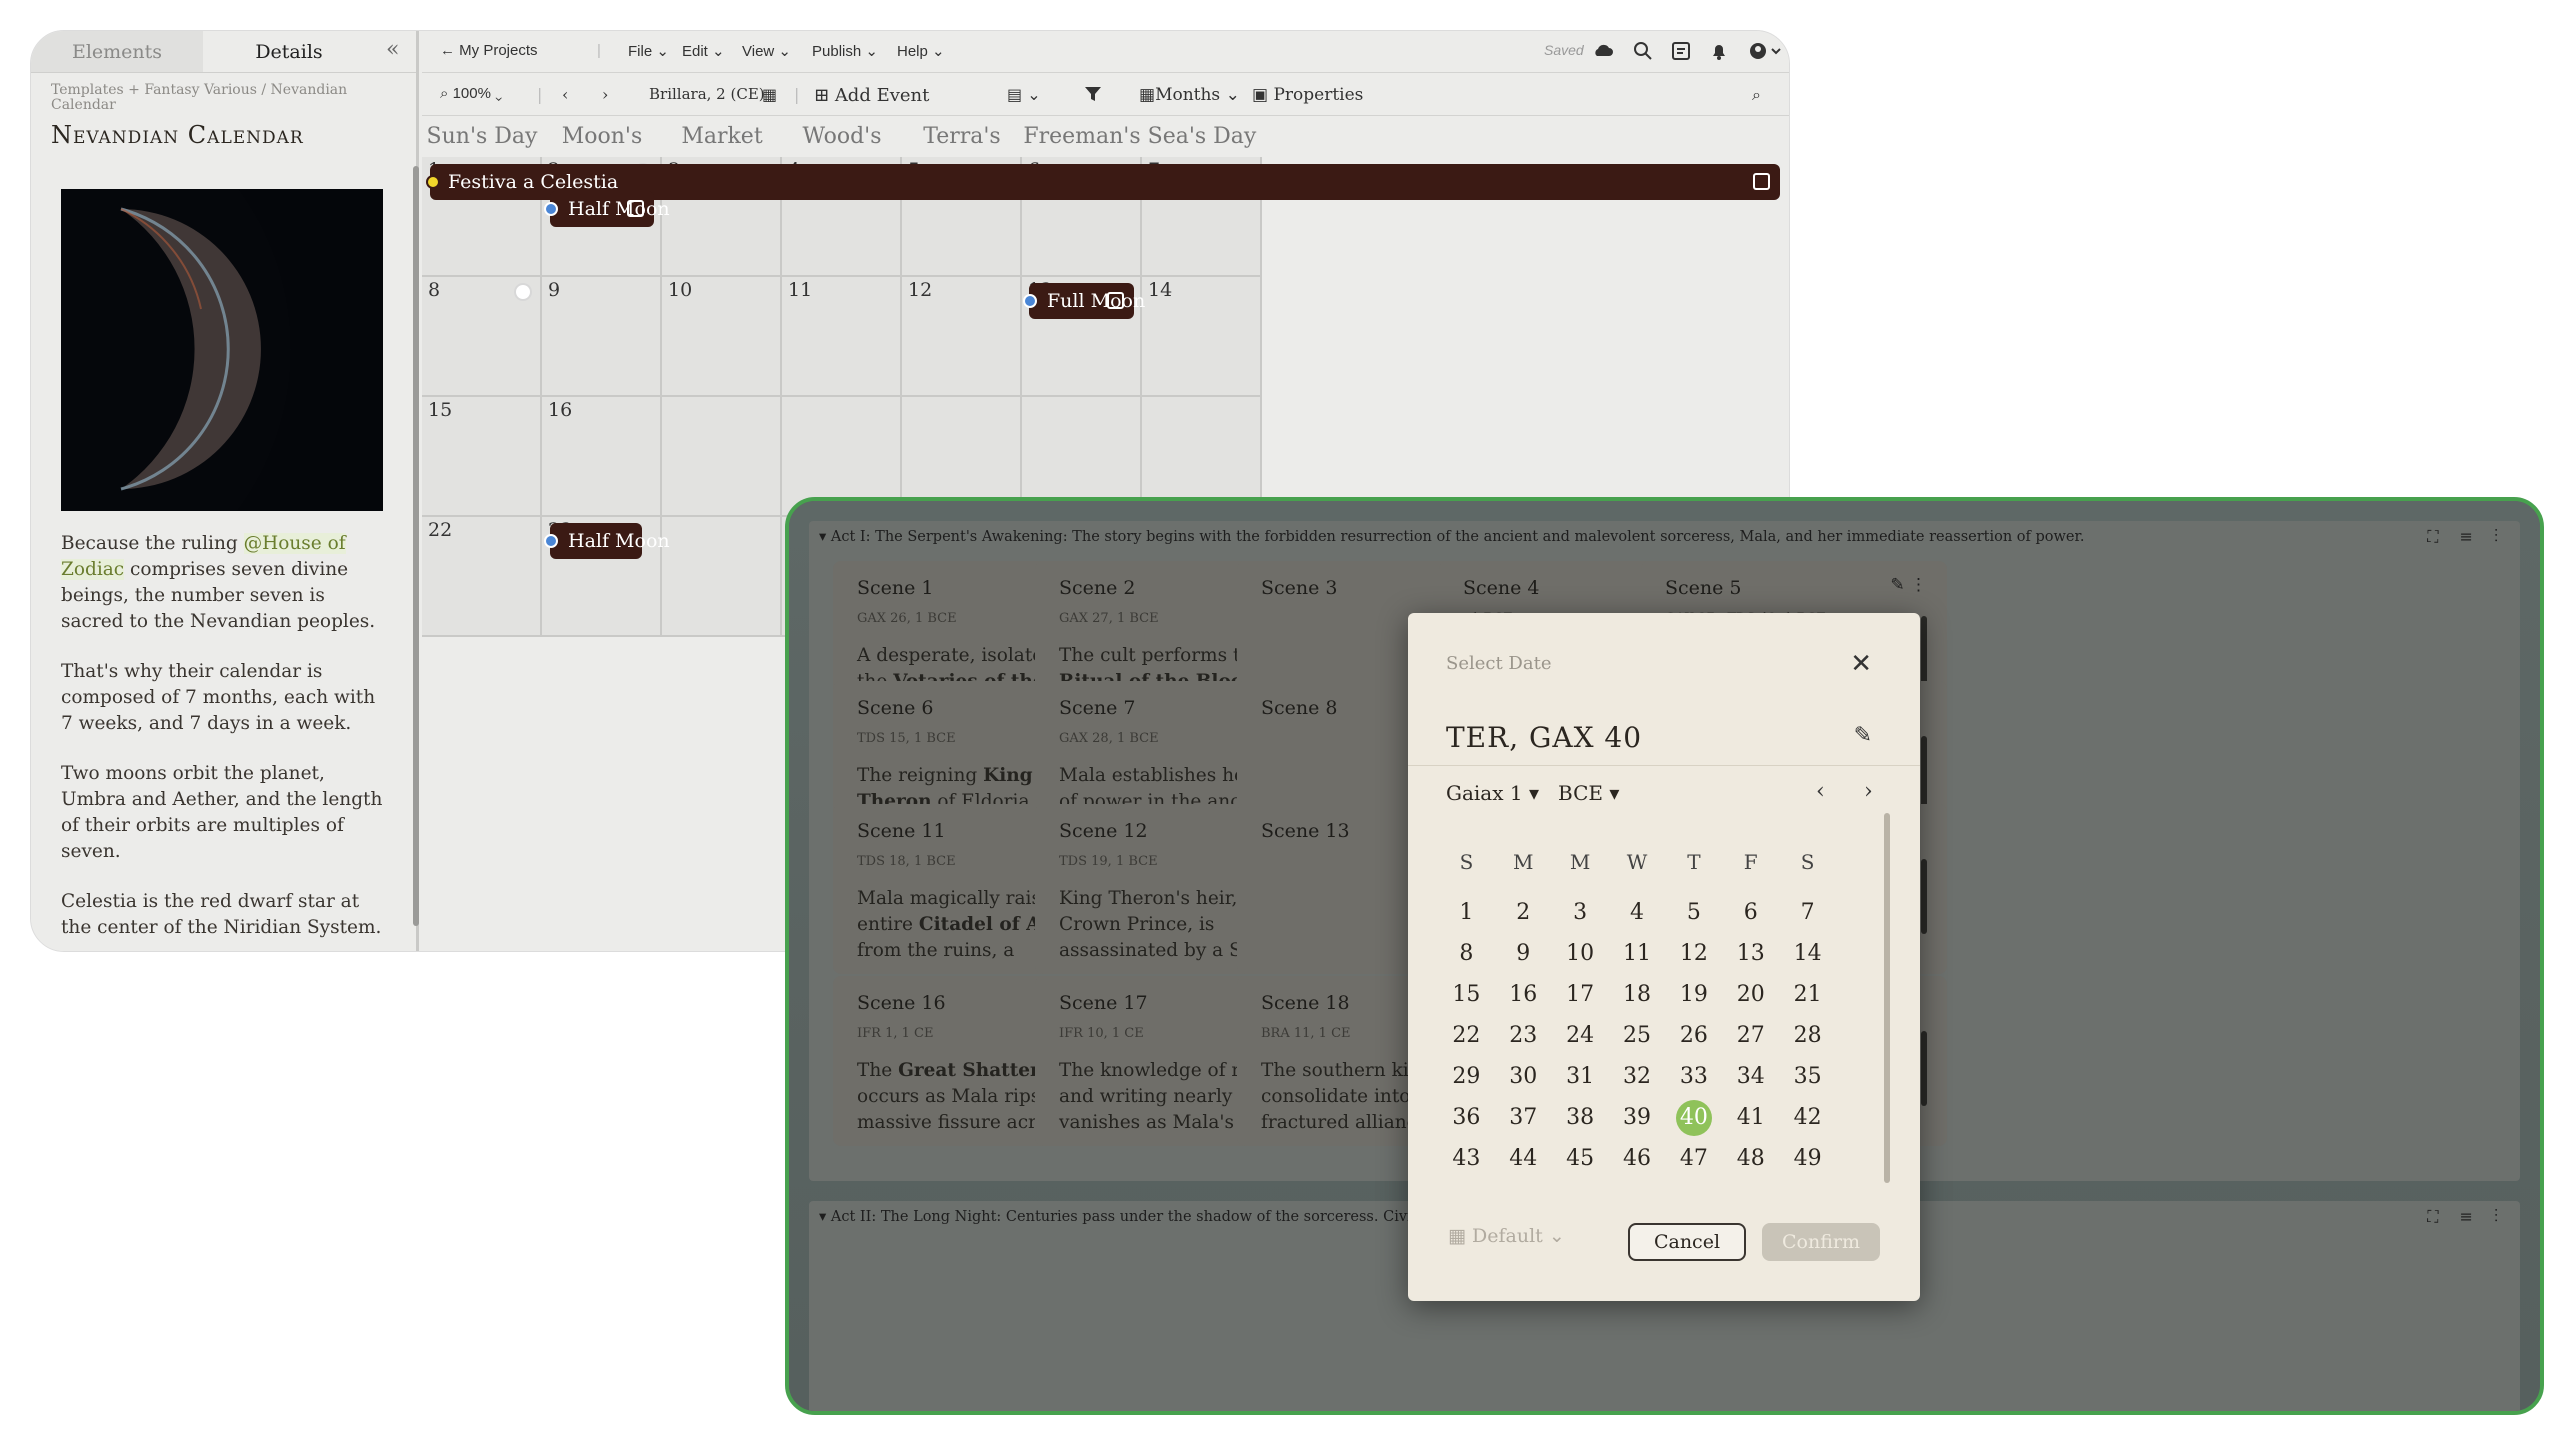 This screenshot has width=2560, height=1440. I want to click on day-option: 6, so click(1750, 912).